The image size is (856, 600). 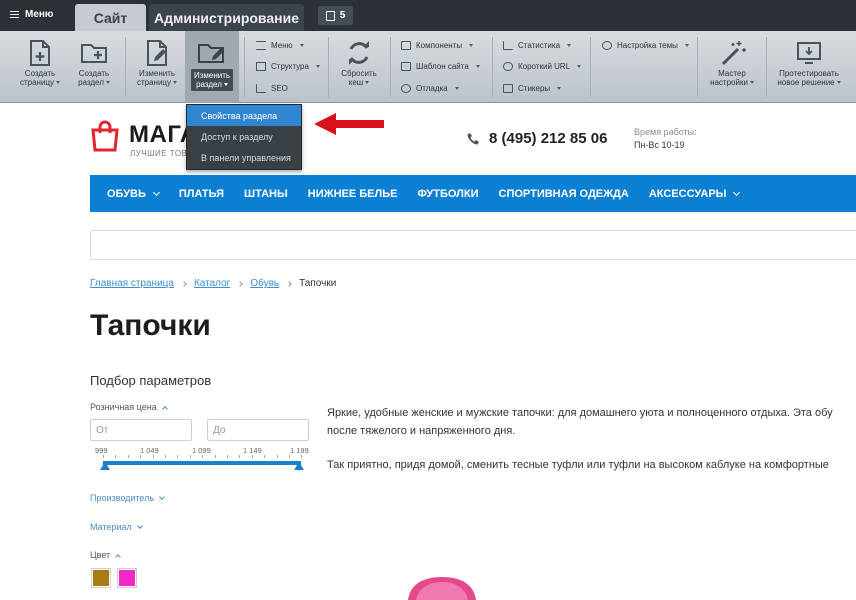 What do you see at coordinates (94, 67) in the screenshot?
I see `create-section-button: Создать раздел` at bounding box center [94, 67].